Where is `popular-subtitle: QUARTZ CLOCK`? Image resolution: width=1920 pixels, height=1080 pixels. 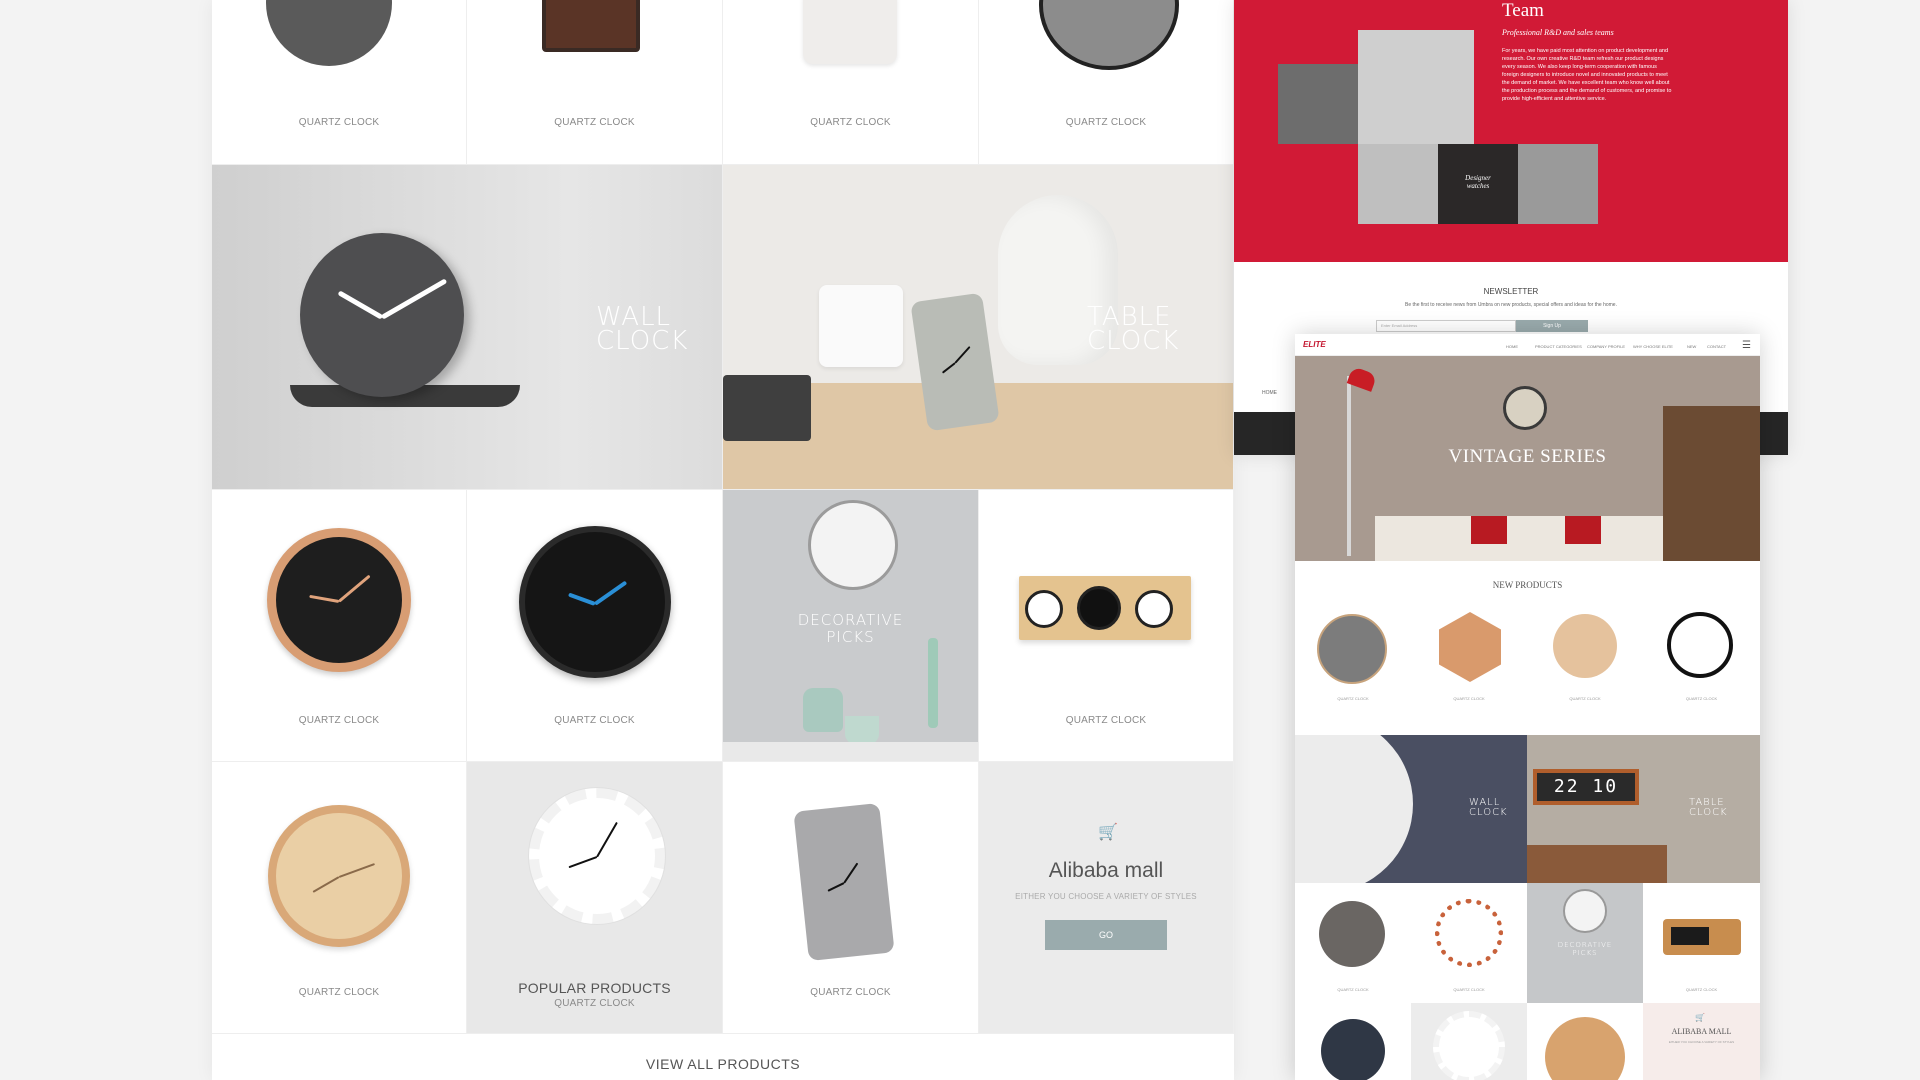
popular-subtitle: QUARTZ CLOCK is located at coordinates (594, 1003).